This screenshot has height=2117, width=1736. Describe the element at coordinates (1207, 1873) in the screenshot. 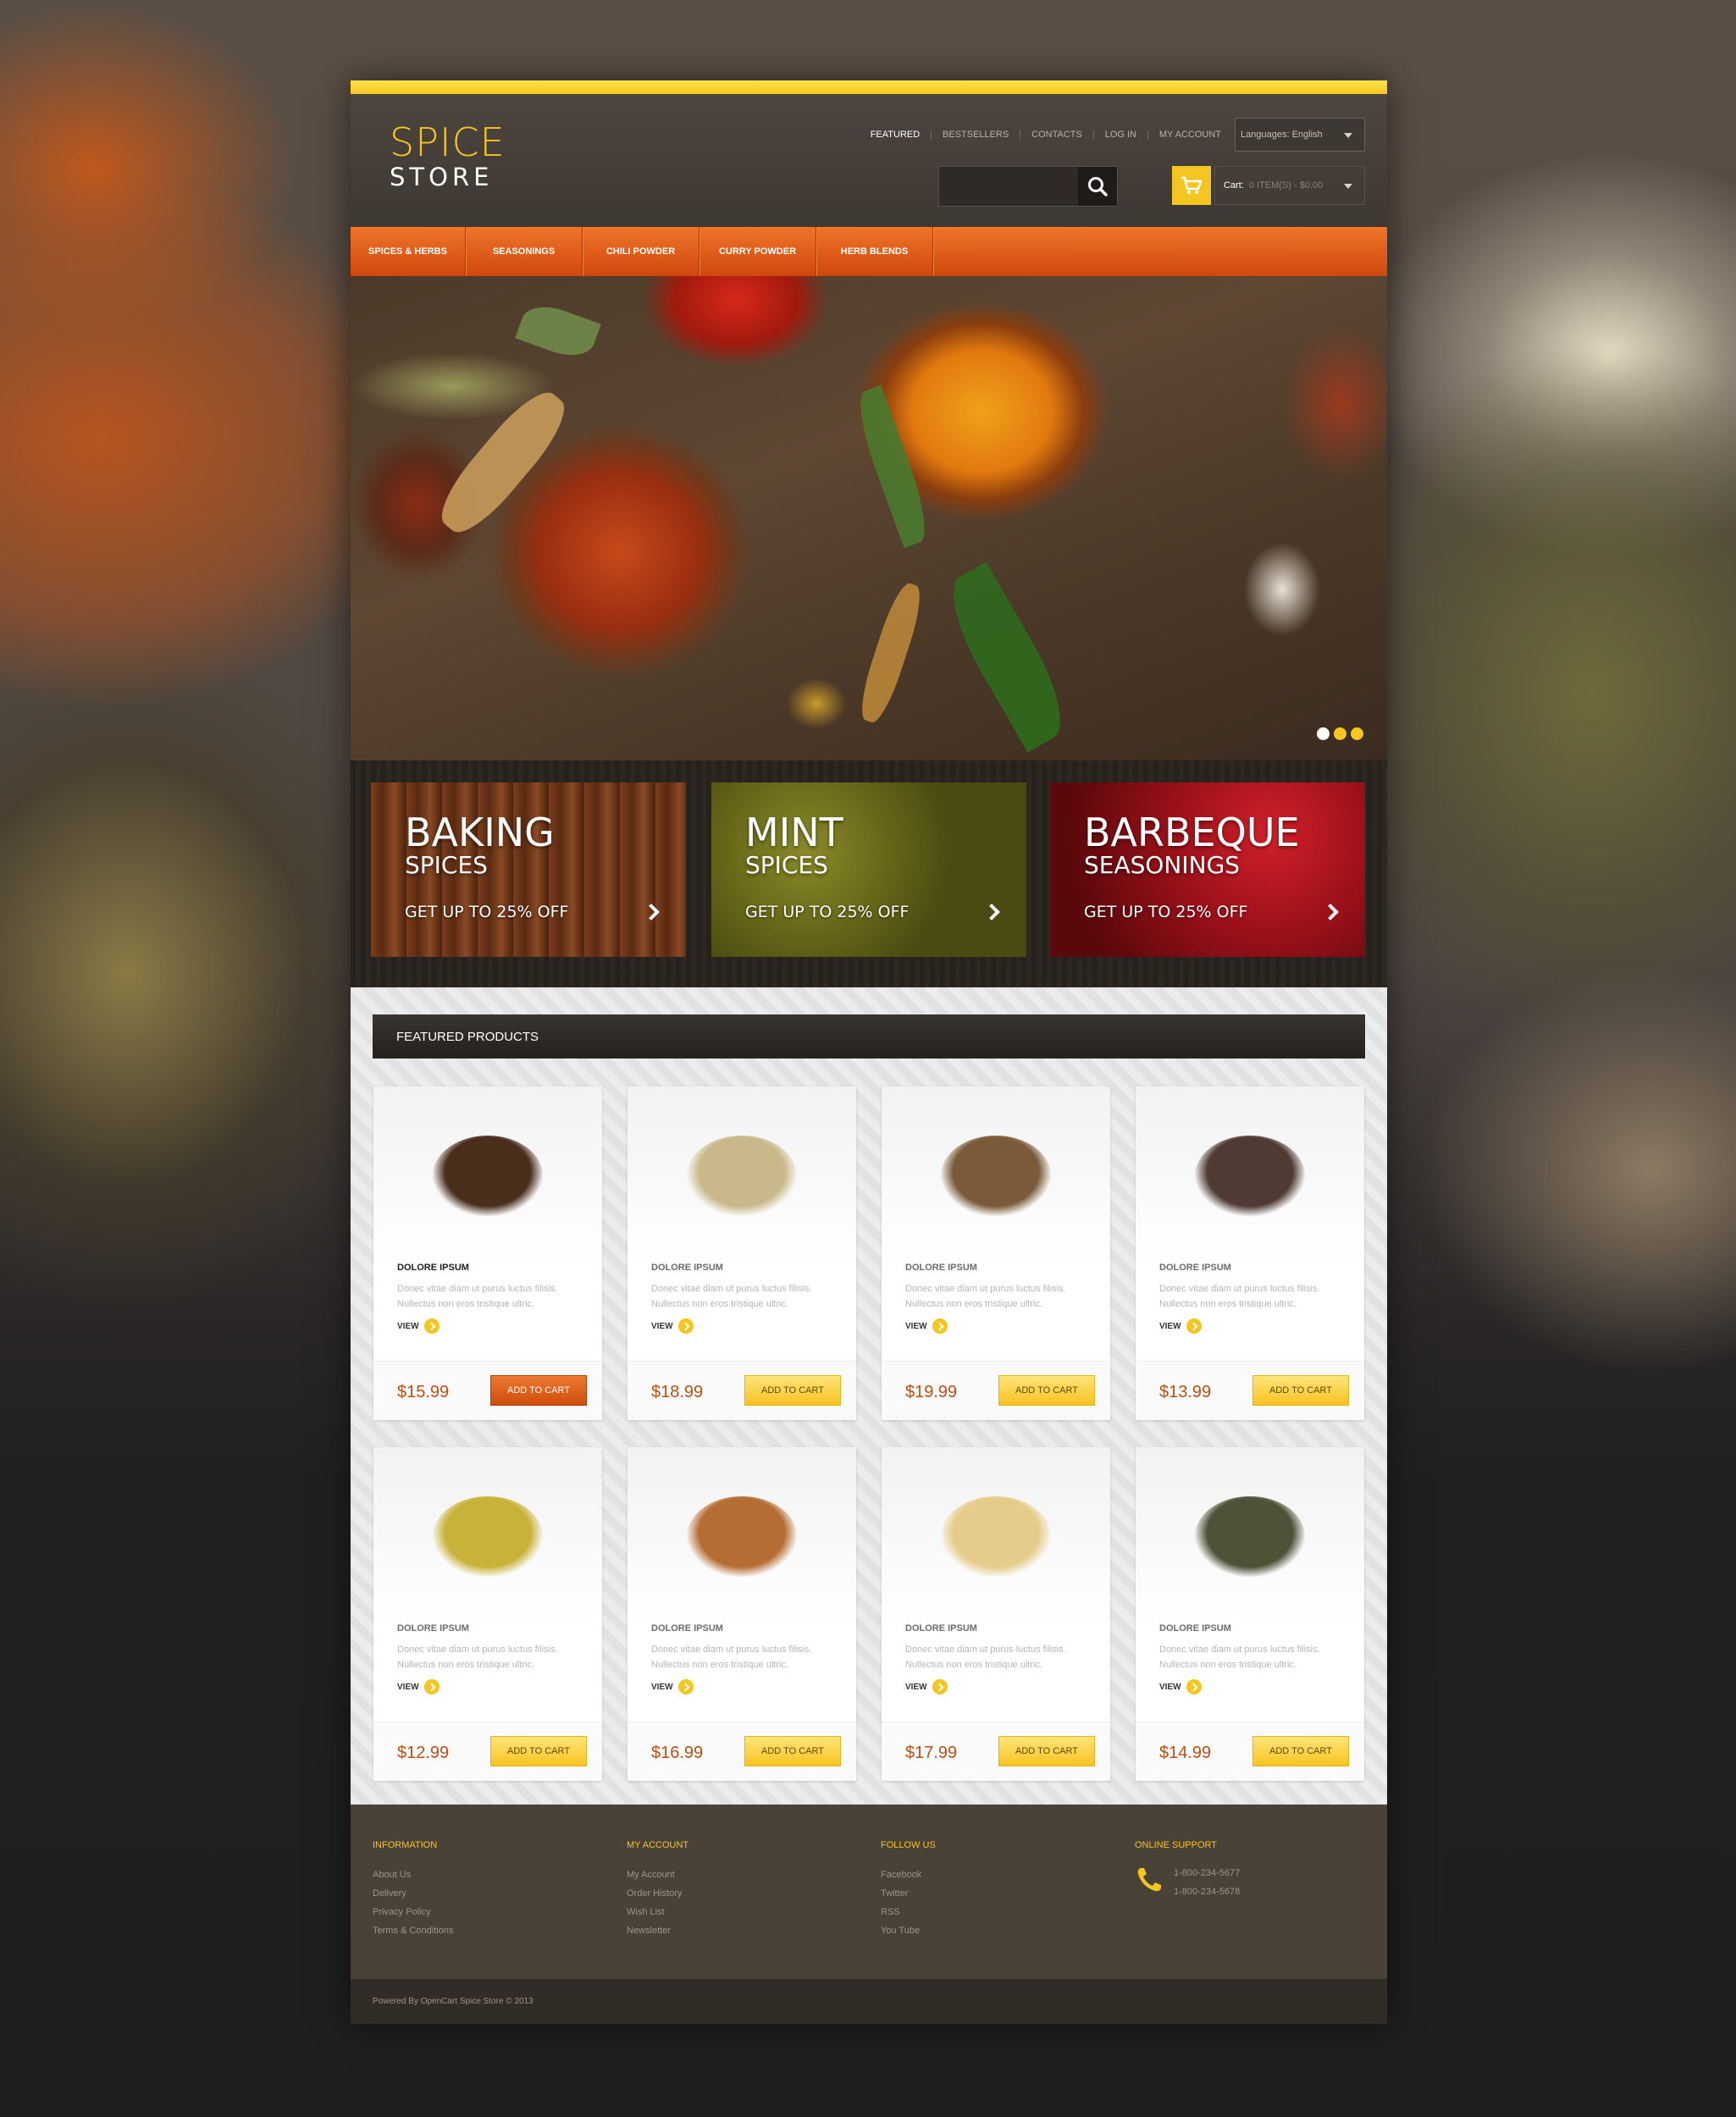

I see `phone-number: 1-800-234-5677` at that location.